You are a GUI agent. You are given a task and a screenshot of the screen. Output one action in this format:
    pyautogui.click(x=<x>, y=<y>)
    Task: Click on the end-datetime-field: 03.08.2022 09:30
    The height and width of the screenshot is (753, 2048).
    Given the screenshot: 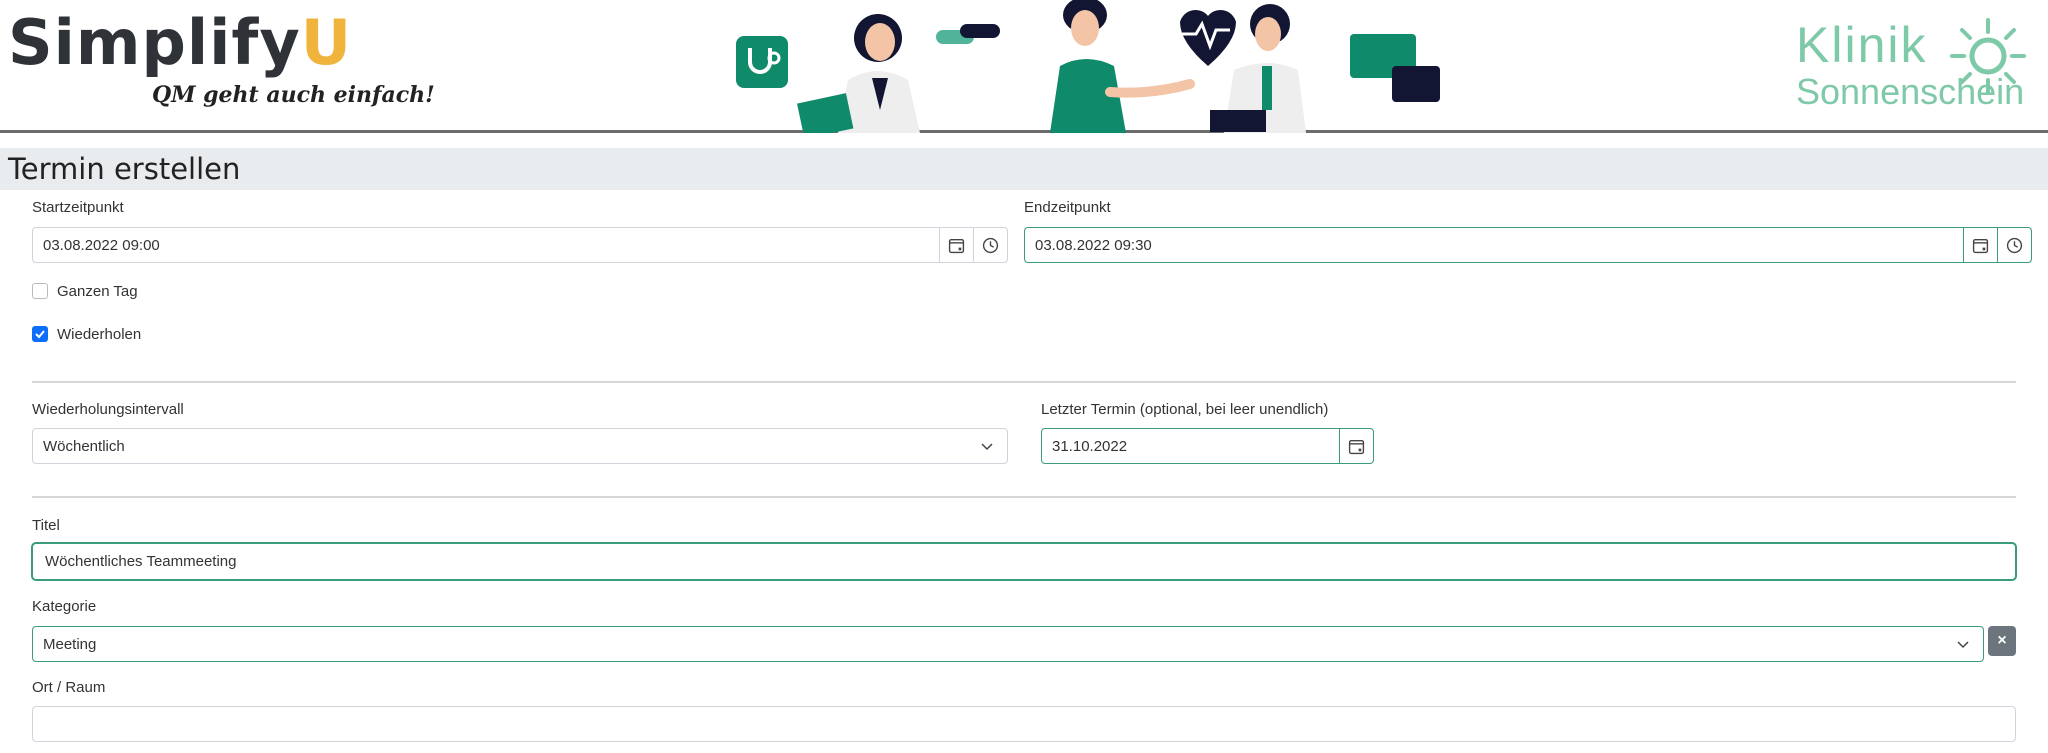 What is the action you would take?
    pyautogui.click(x=1528, y=245)
    